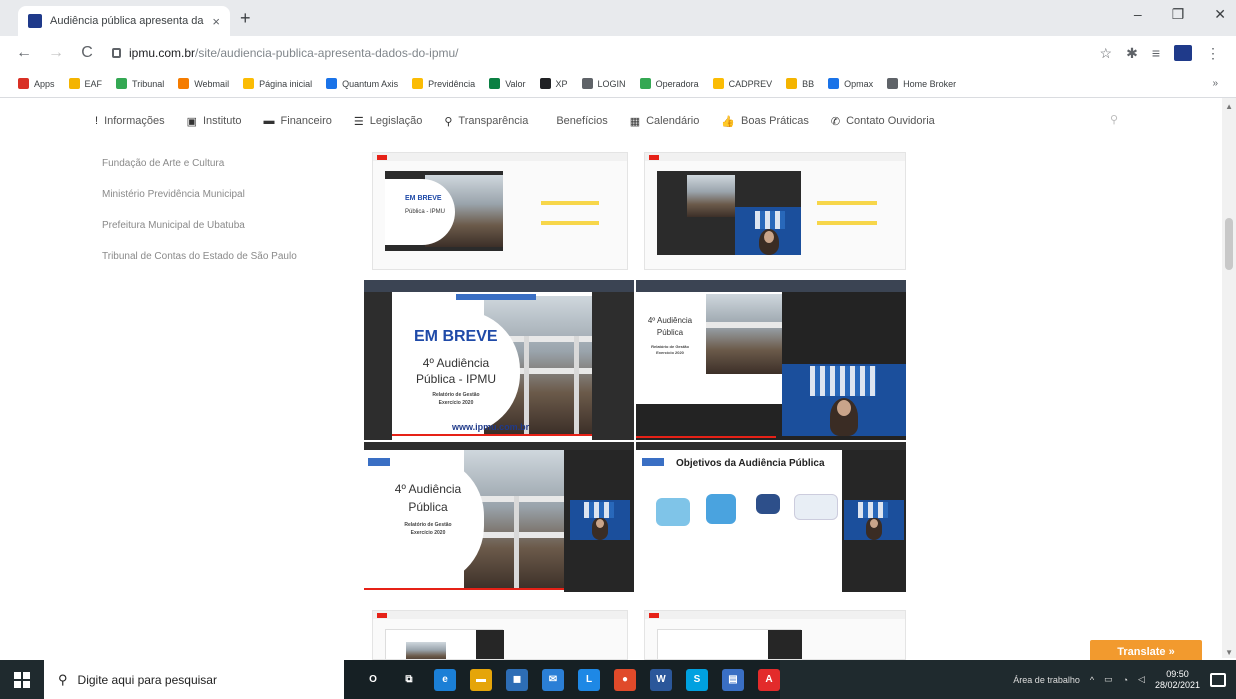 The height and width of the screenshot is (699, 1236). What do you see at coordinates (625, 679) in the screenshot?
I see `taskbar-app-icon: ●` at bounding box center [625, 679].